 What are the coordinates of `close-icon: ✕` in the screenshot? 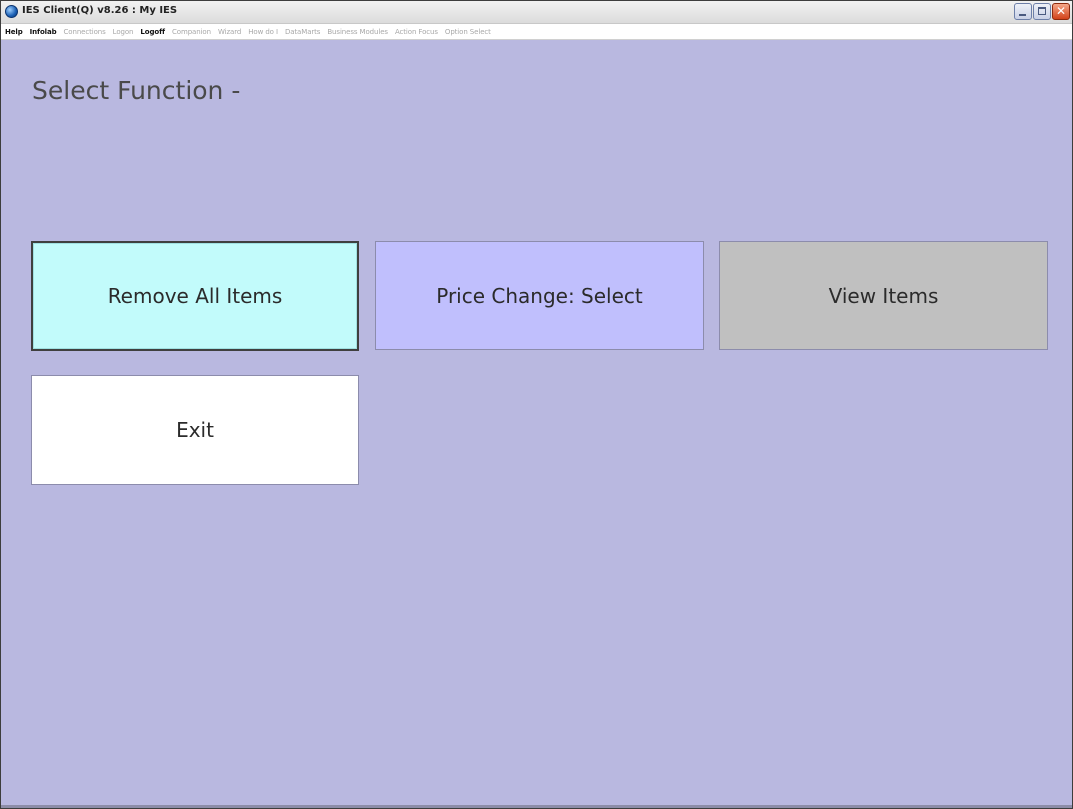 It's located at (1061, 11).